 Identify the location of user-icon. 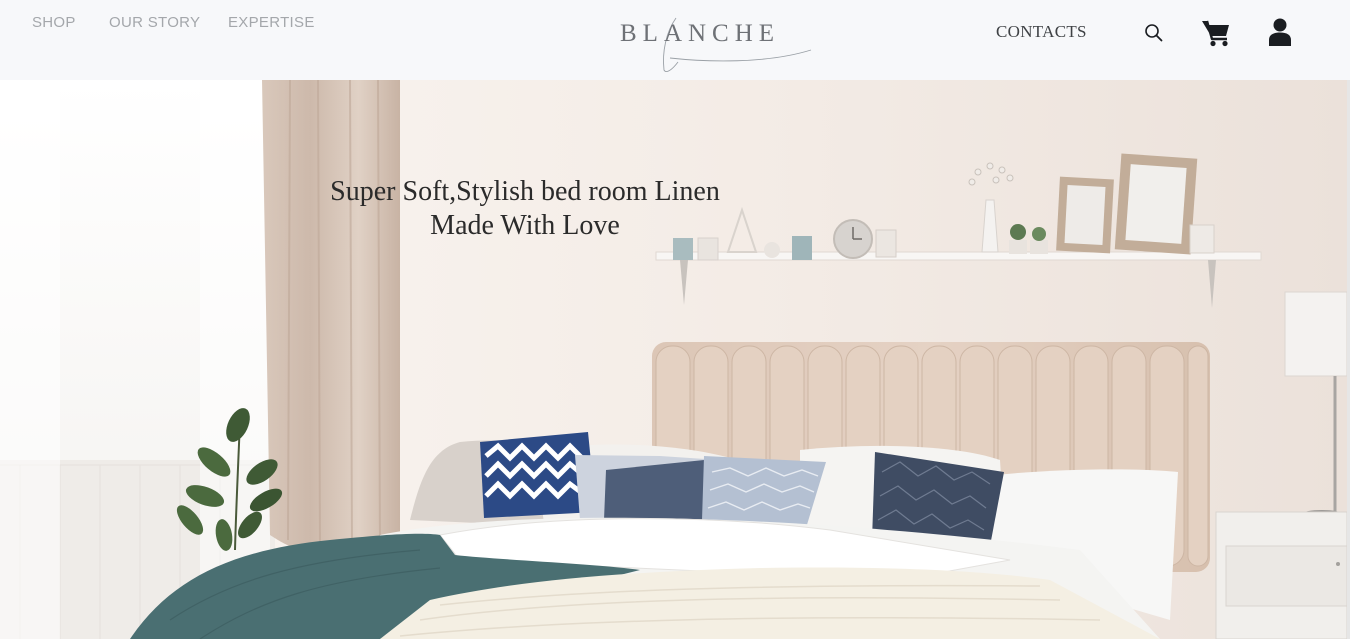
(1280, 32).